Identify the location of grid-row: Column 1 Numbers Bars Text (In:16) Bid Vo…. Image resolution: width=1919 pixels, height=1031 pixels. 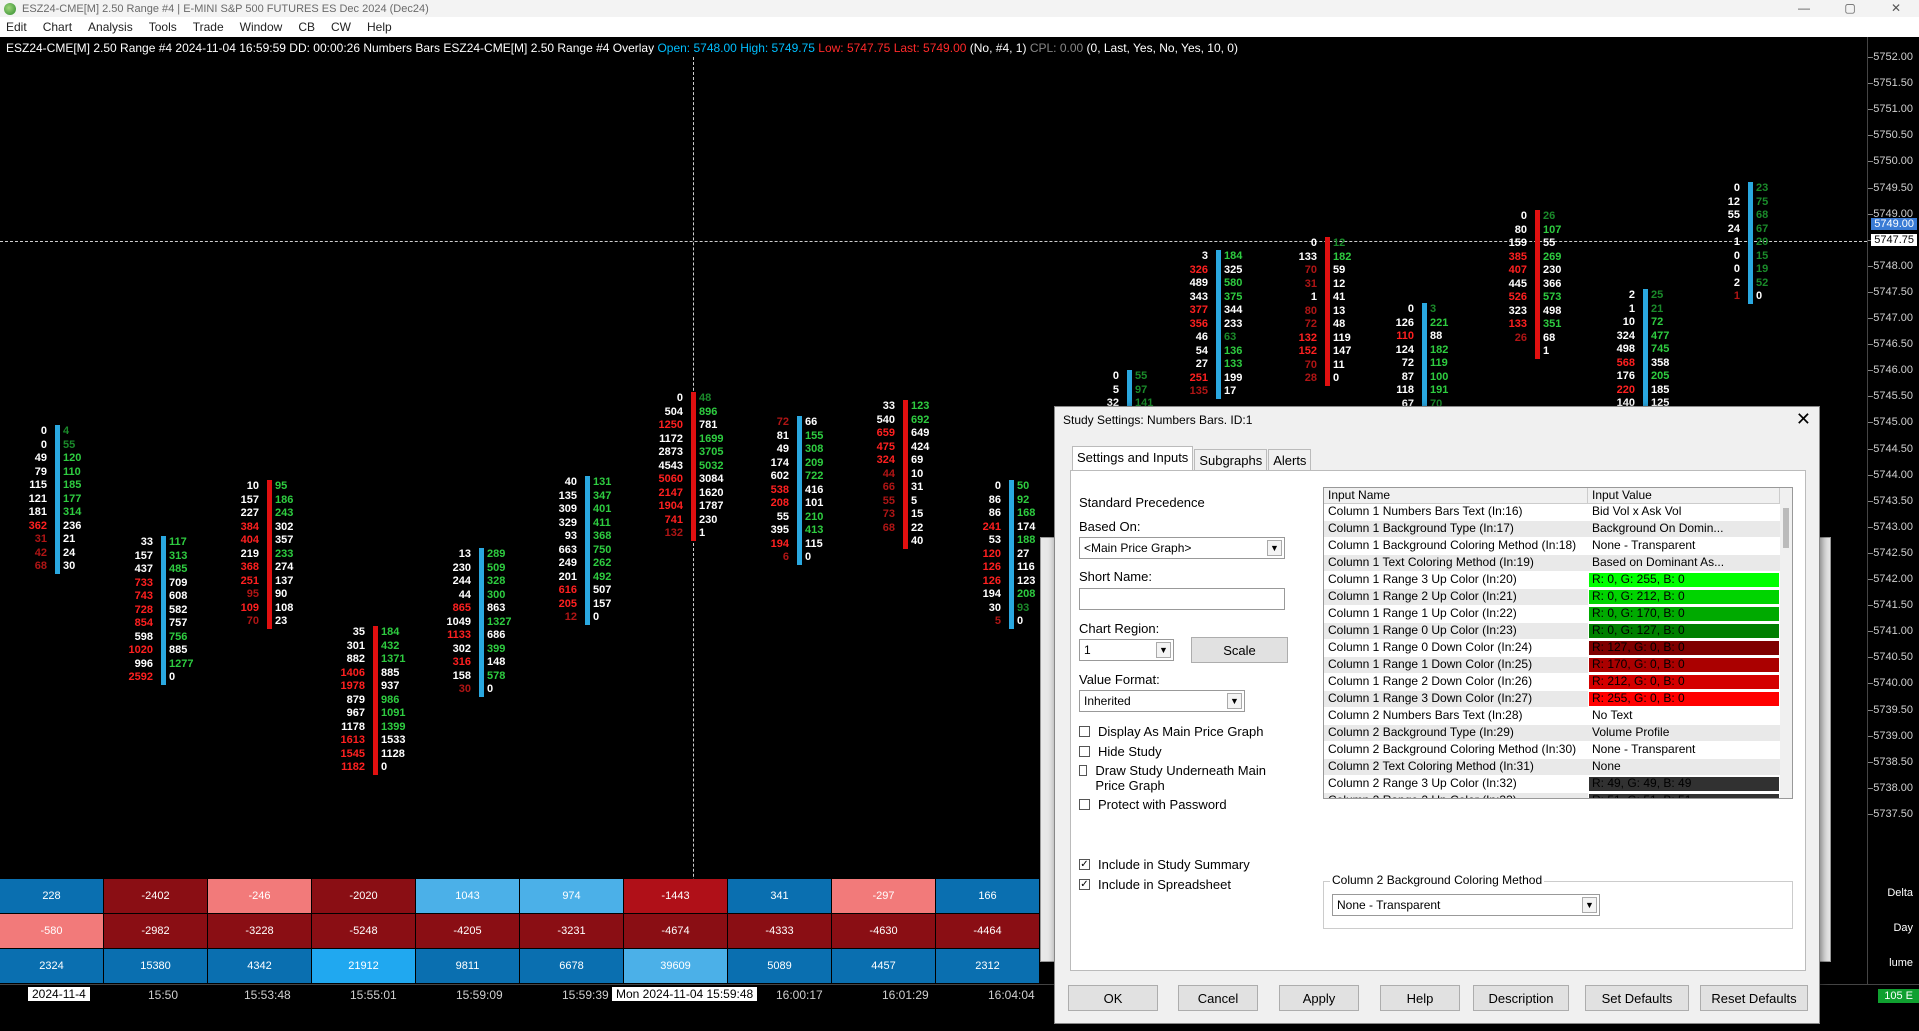
(1558, 512).